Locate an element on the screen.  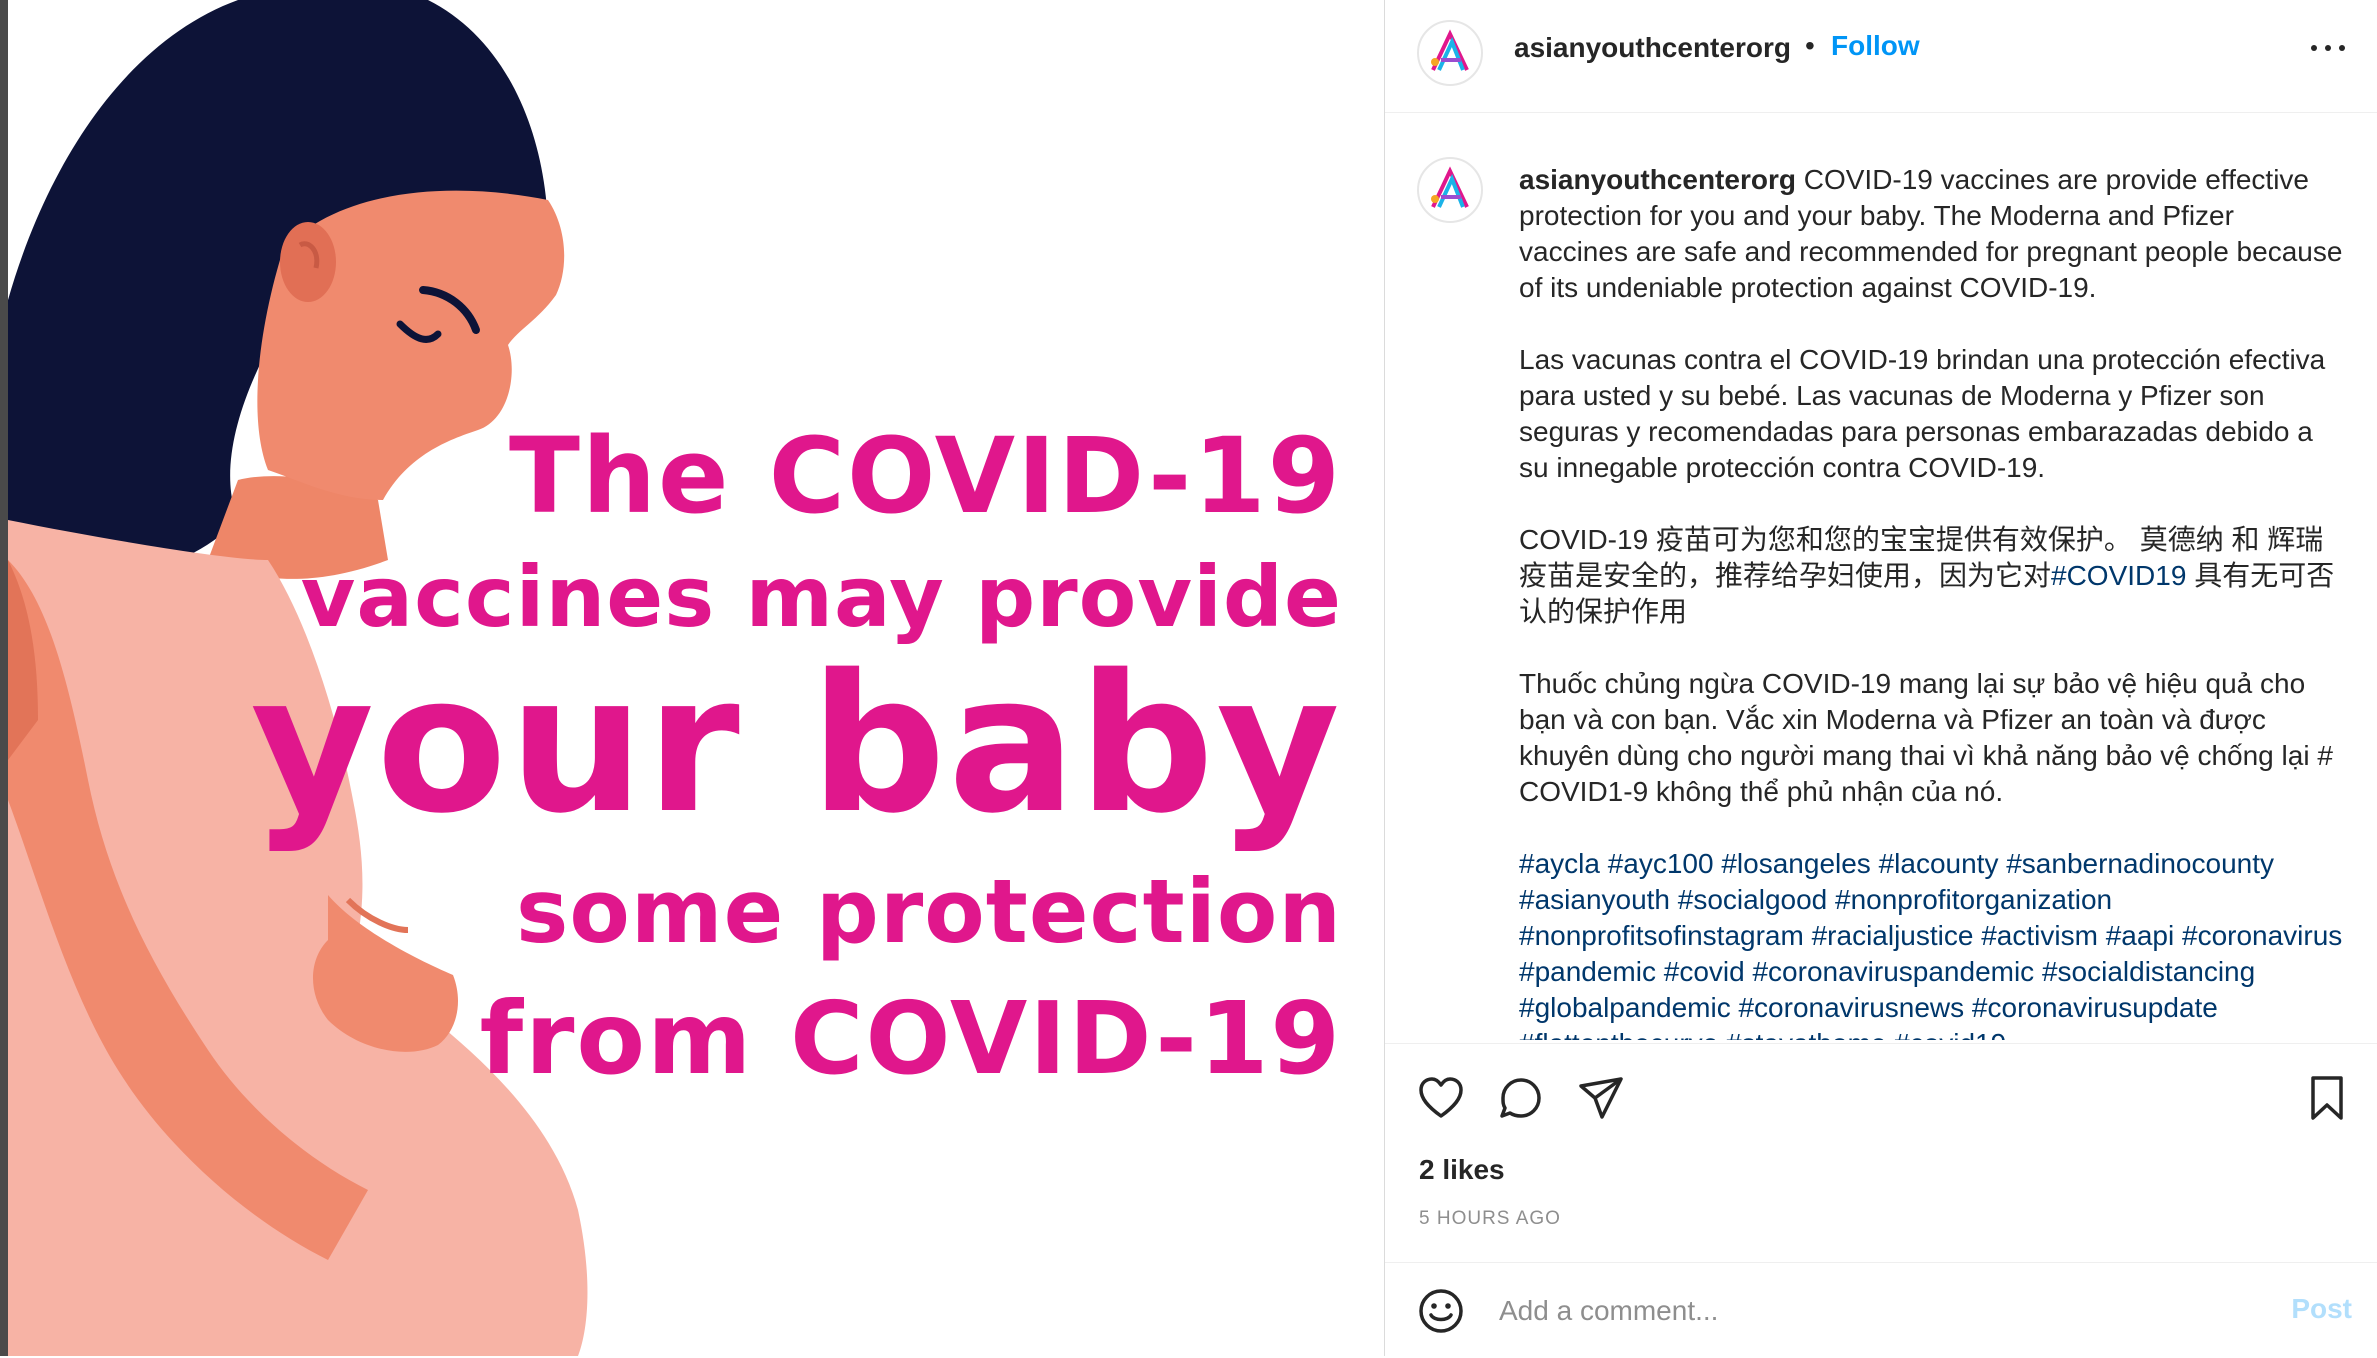
more-options-icon is located at coordinates (2328, 48).